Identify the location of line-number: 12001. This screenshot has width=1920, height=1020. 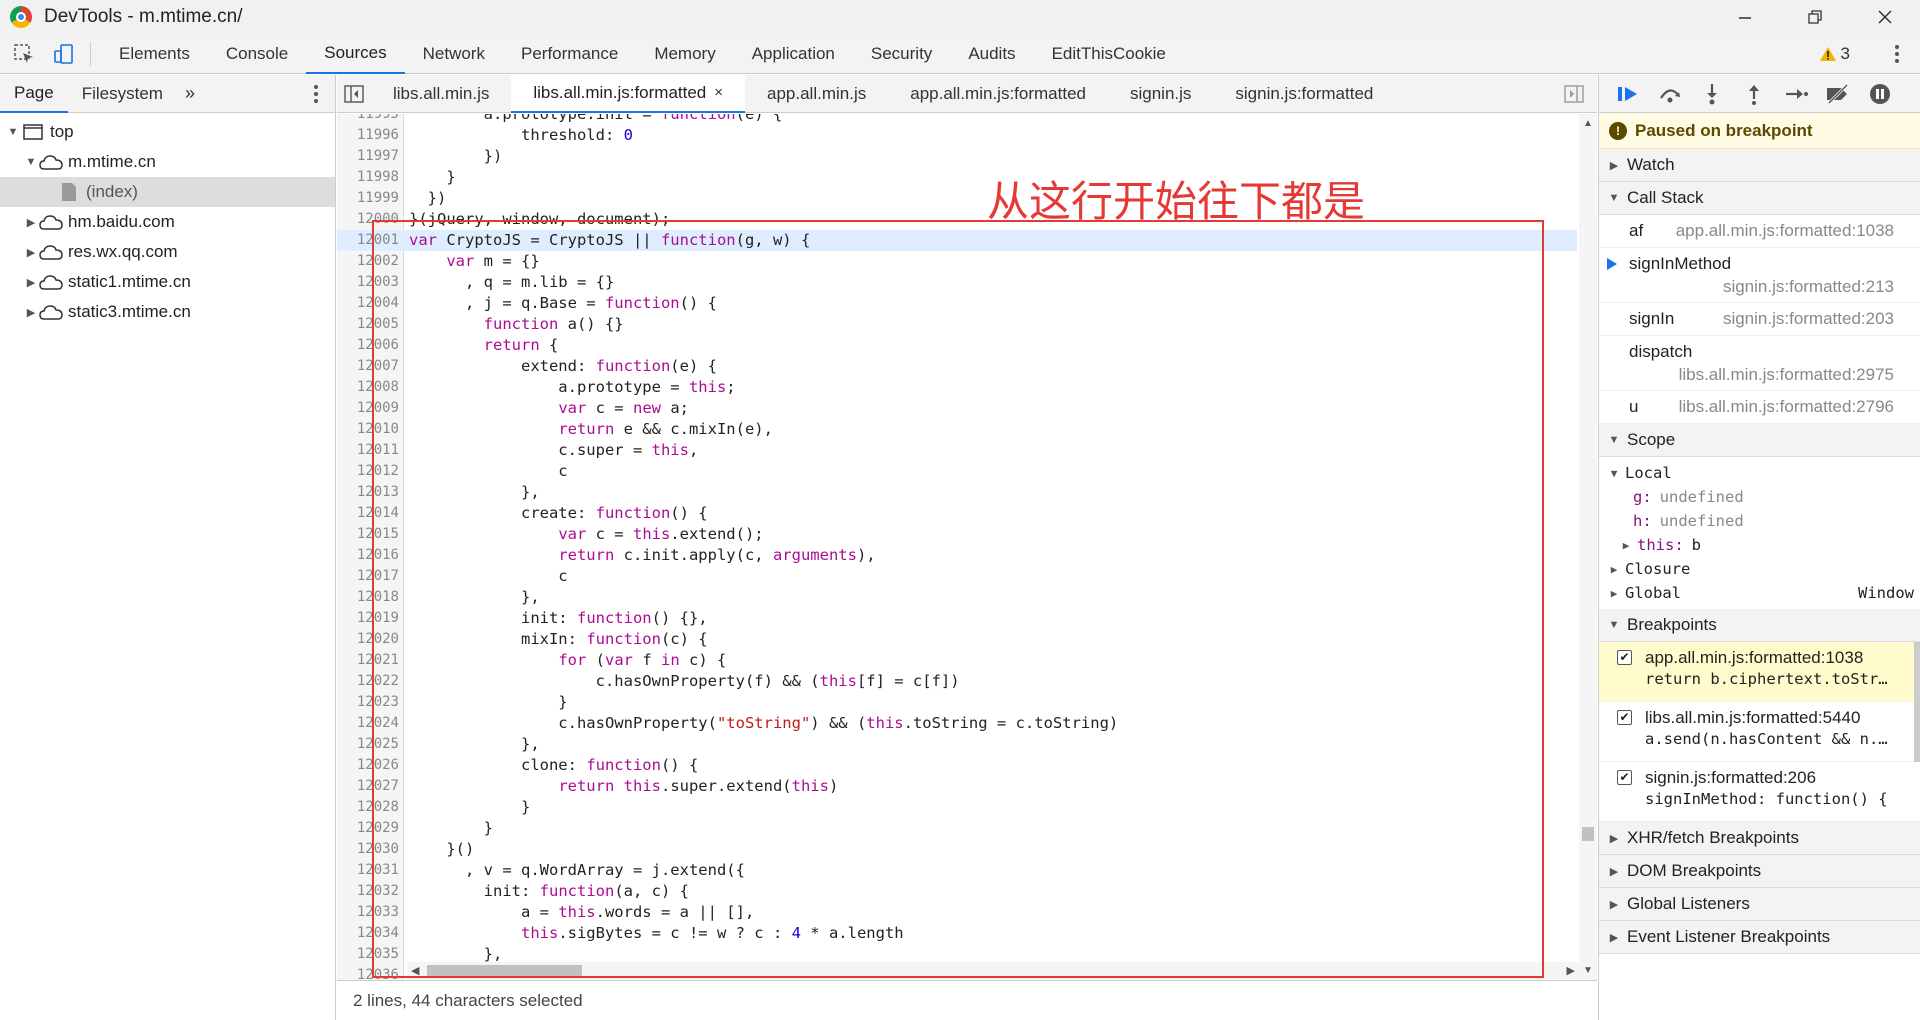
(368, 240).